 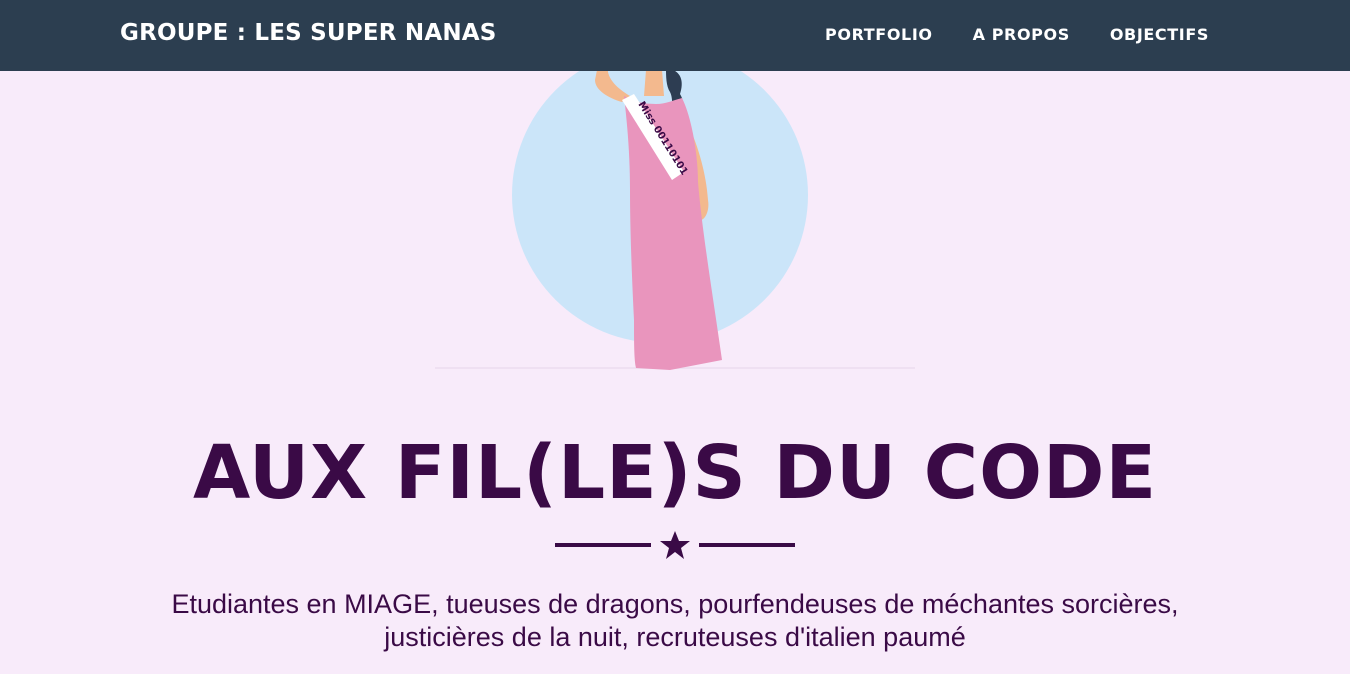 What do you see at coordinates (879, 34) in the screenshot?
I see `nav-link-portfolio: PORTFOLIO` at bounding box center [879, 34].